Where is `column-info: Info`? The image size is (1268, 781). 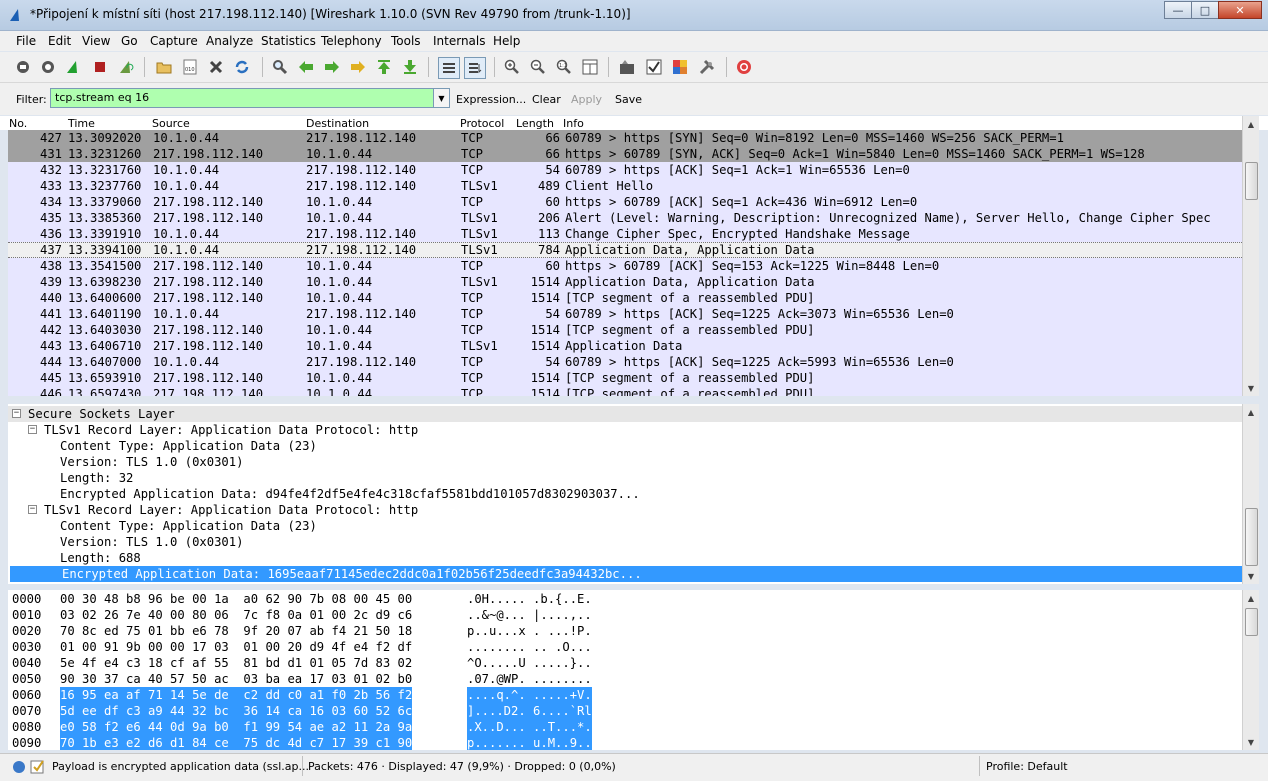
column-info: Info is located at coordinates (573, 123).